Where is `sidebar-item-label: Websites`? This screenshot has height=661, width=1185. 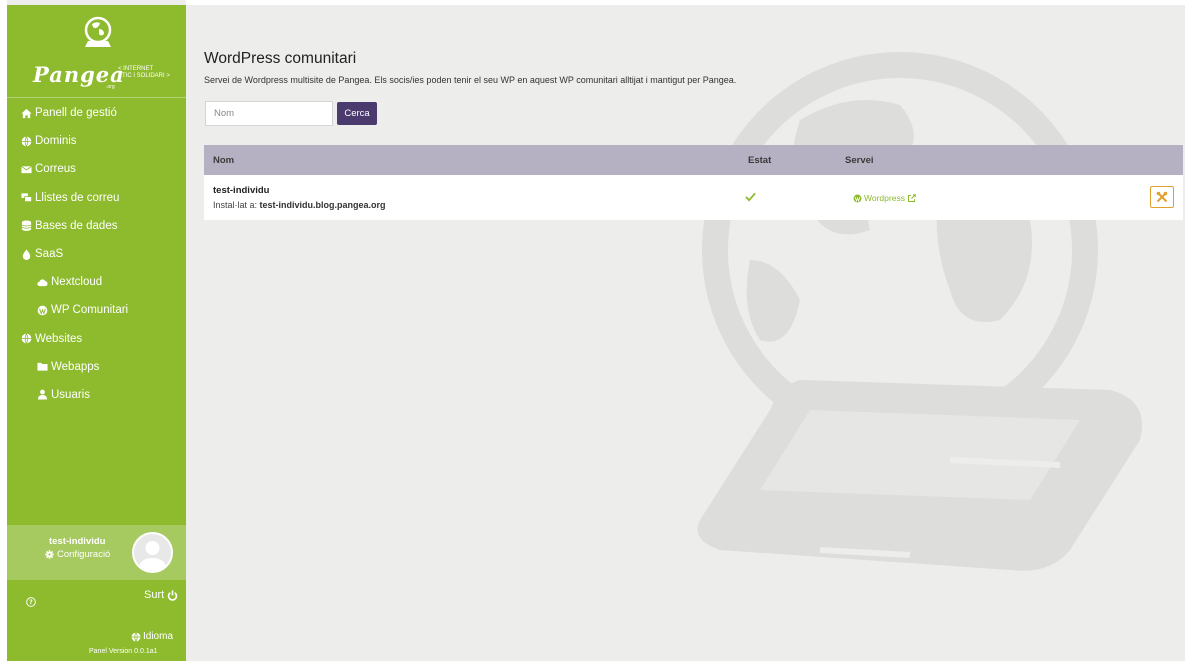
sidebar-item-label: Websites is located at coordinates (59, 338).